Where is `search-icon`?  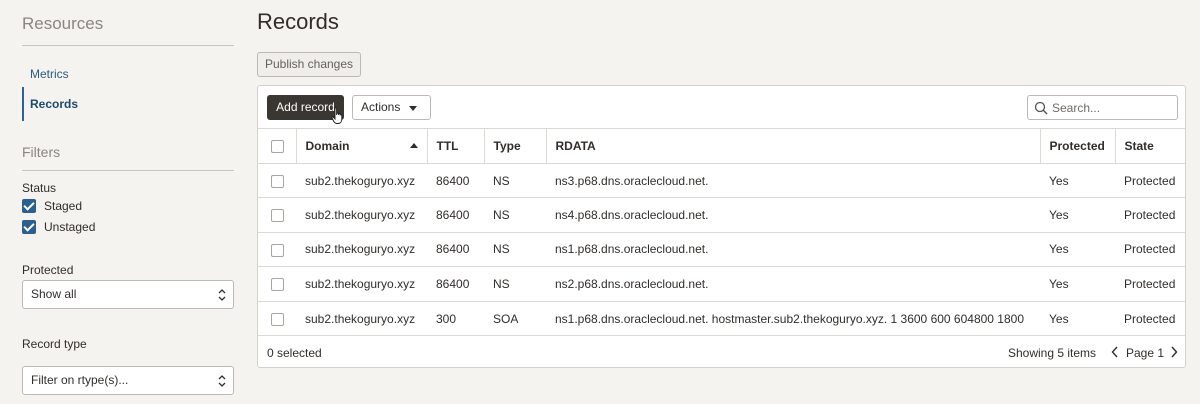
search-icon is located at coordinates (1041, 108).